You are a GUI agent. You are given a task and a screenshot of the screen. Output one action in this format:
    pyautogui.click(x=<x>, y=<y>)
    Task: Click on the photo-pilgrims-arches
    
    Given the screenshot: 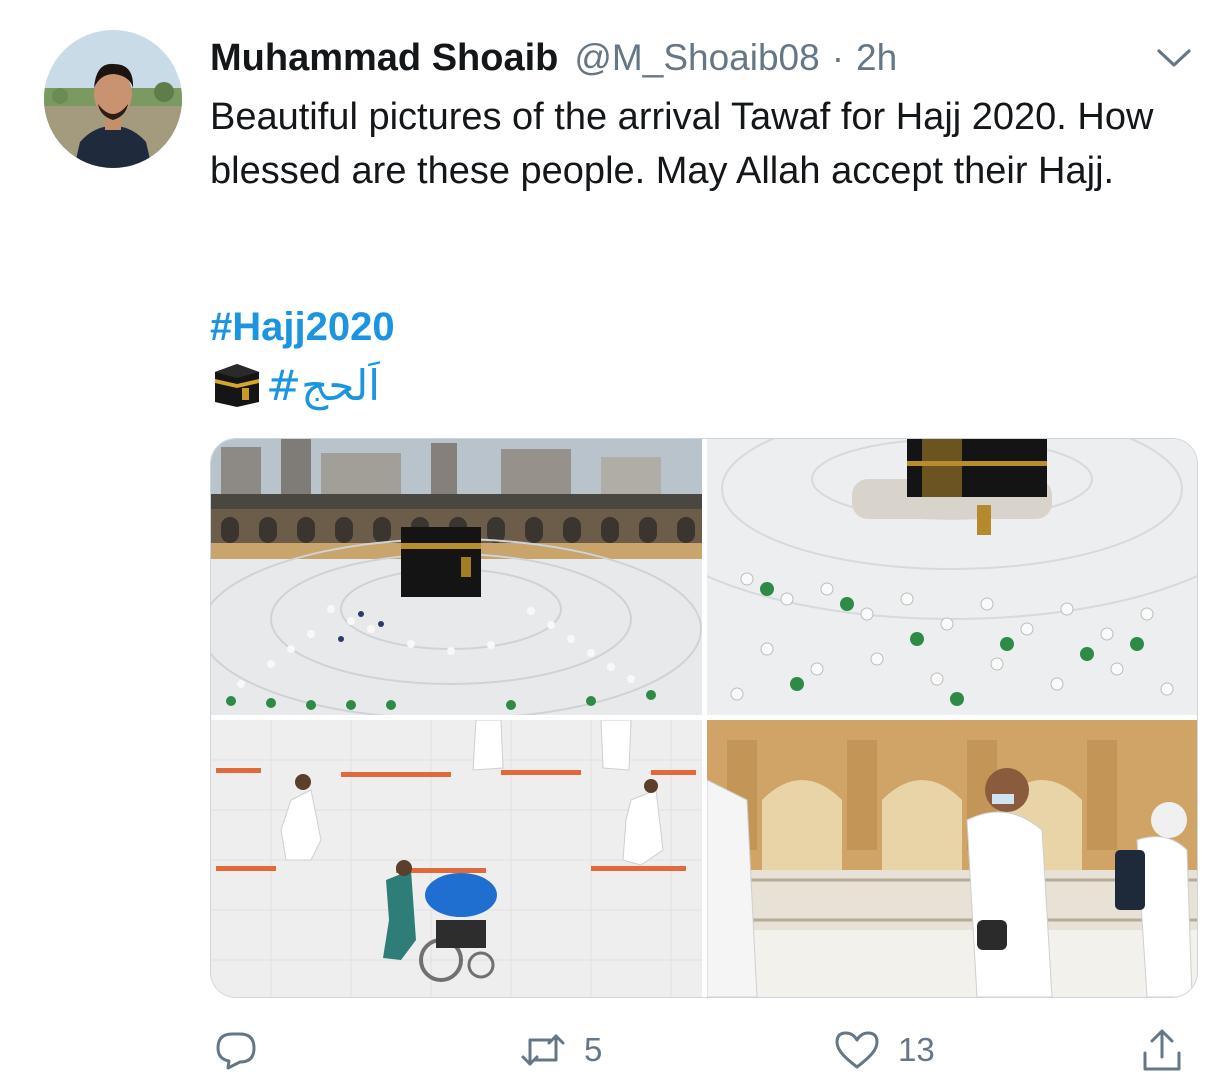 What is the action you would take?
    pyautogui.click(x=952, y=858)
    